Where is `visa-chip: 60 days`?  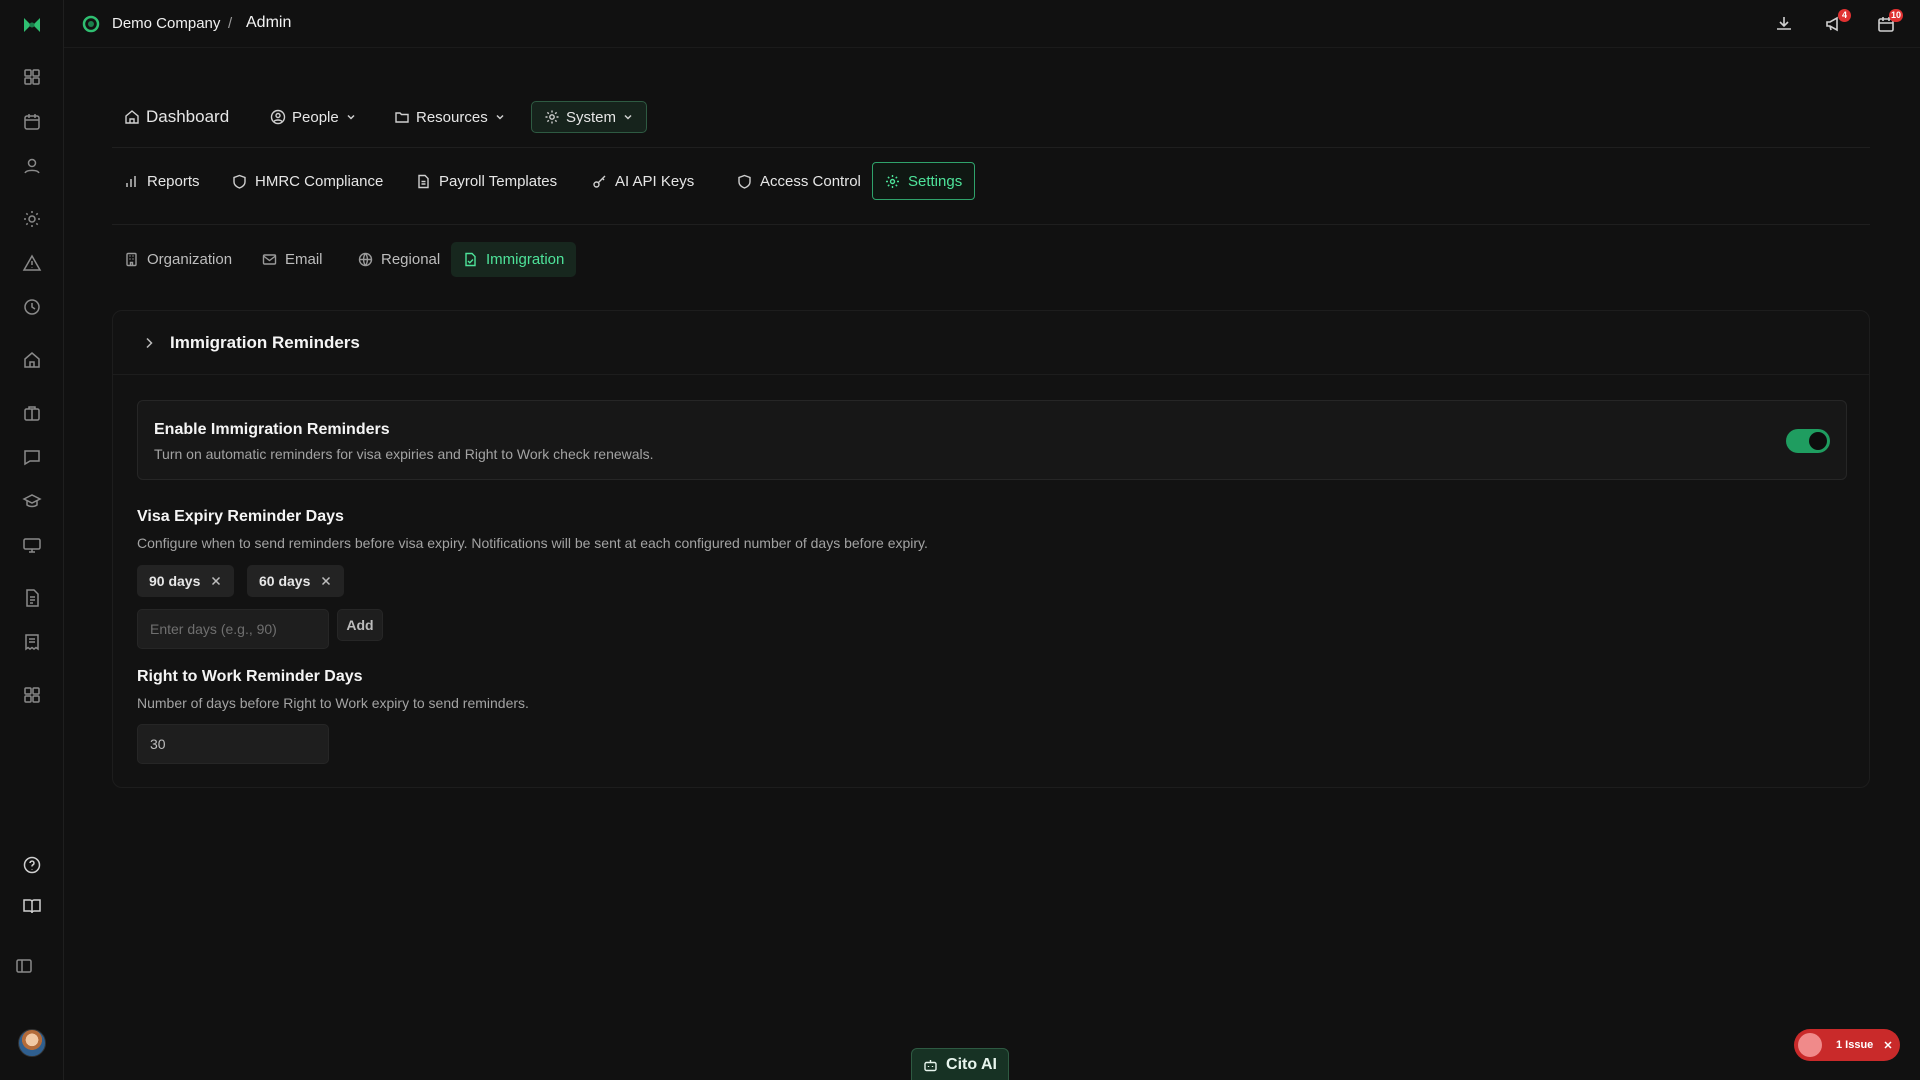 visa-chip: 60 days is located at coordinates (296, 581).